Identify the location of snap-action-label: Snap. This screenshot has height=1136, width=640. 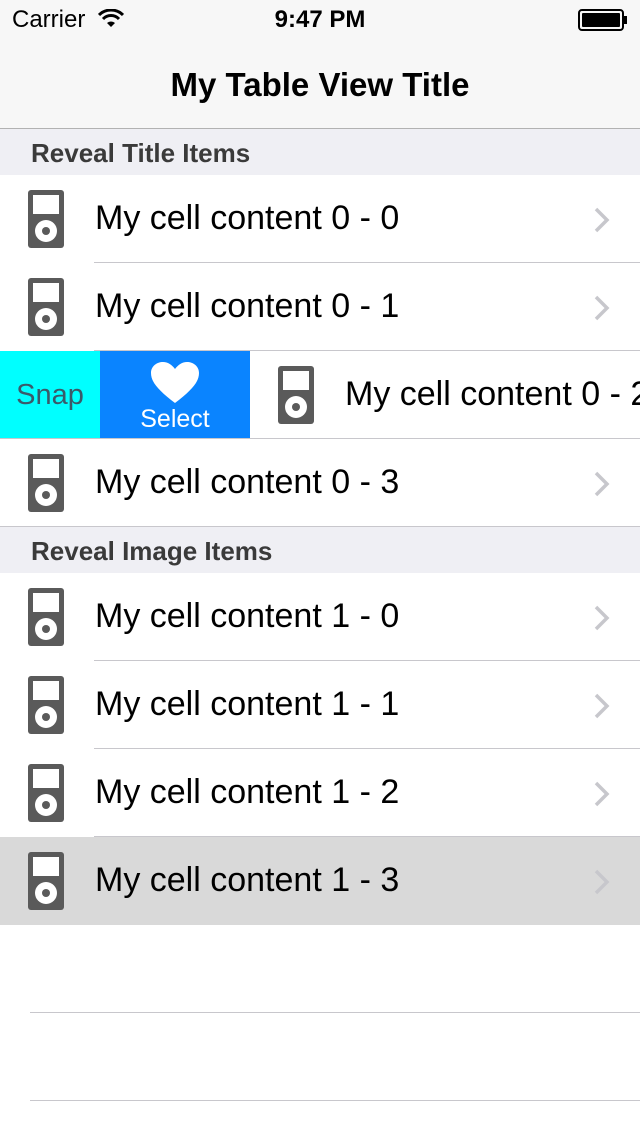
(50, 394).